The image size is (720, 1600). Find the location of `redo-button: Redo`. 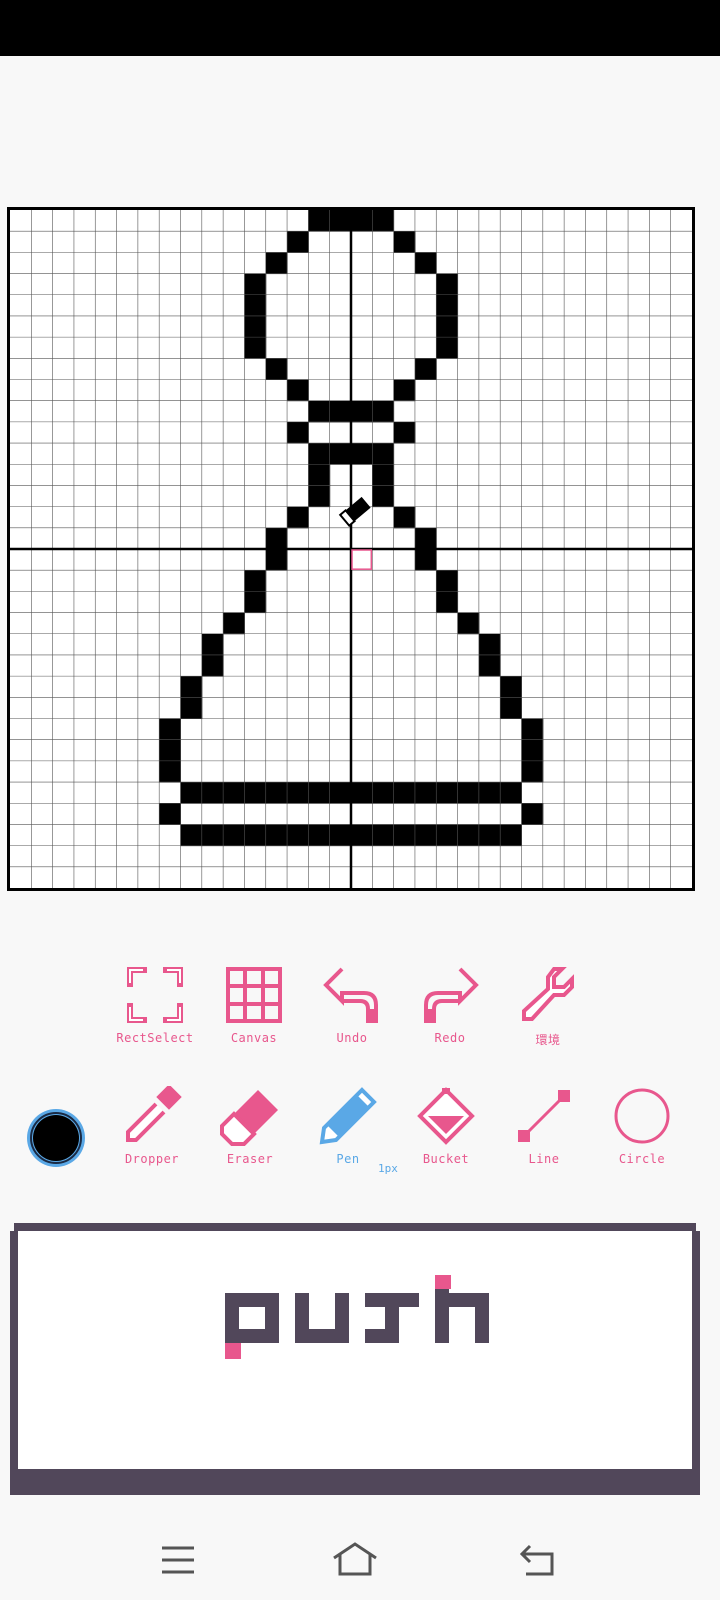

redo-button: Redo is located at coordinates (450, 1015).